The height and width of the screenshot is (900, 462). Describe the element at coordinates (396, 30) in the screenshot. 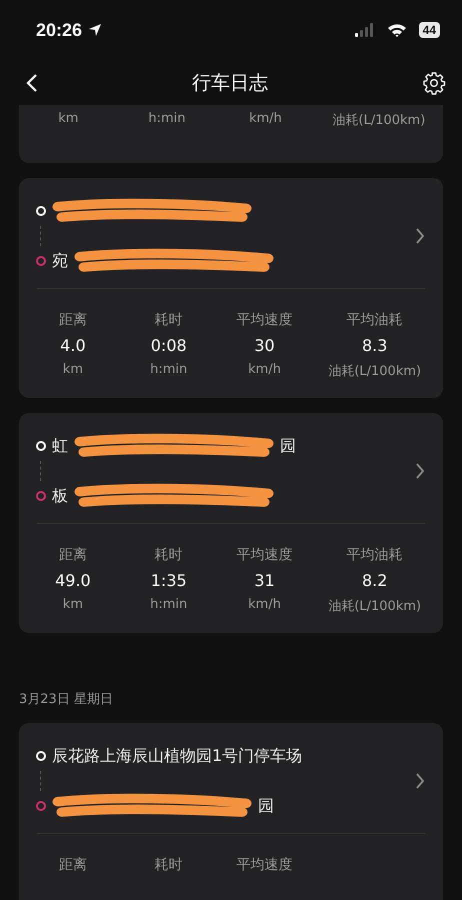

I see `wifi-icon` at that location.